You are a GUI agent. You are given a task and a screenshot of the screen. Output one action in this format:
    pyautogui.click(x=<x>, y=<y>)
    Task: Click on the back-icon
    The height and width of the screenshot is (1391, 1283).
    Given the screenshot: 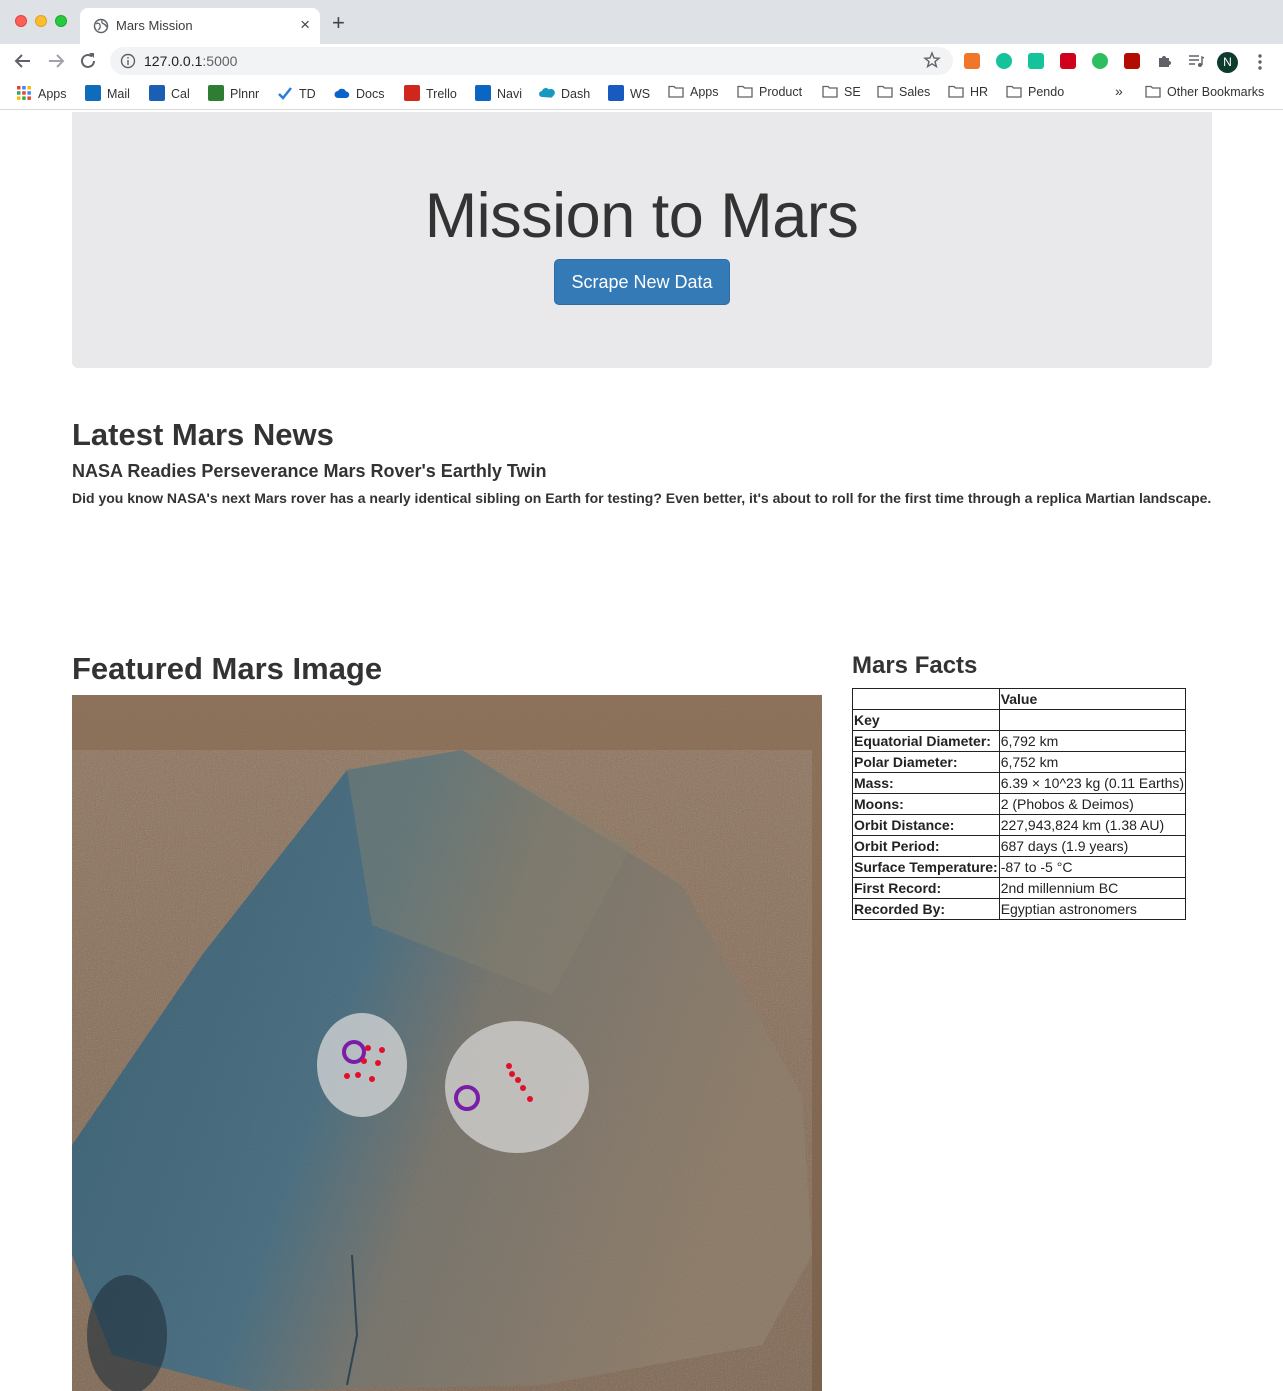 What is the action you would take?
    pyautogui.click(x=23, y=61)
    